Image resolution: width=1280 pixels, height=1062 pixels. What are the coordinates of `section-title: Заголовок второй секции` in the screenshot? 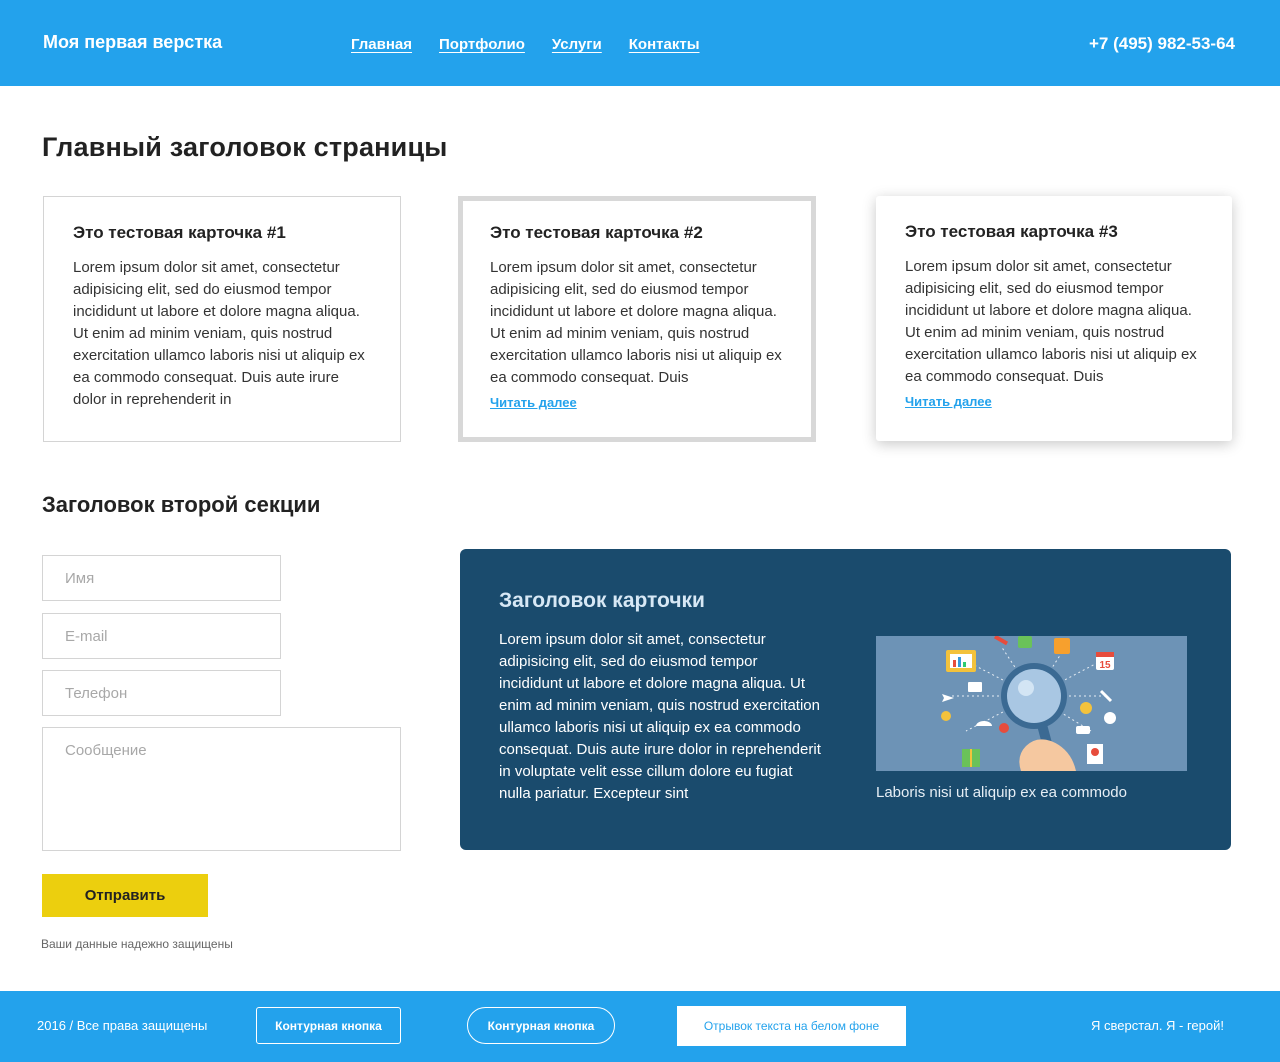 It's located at (181, 504).